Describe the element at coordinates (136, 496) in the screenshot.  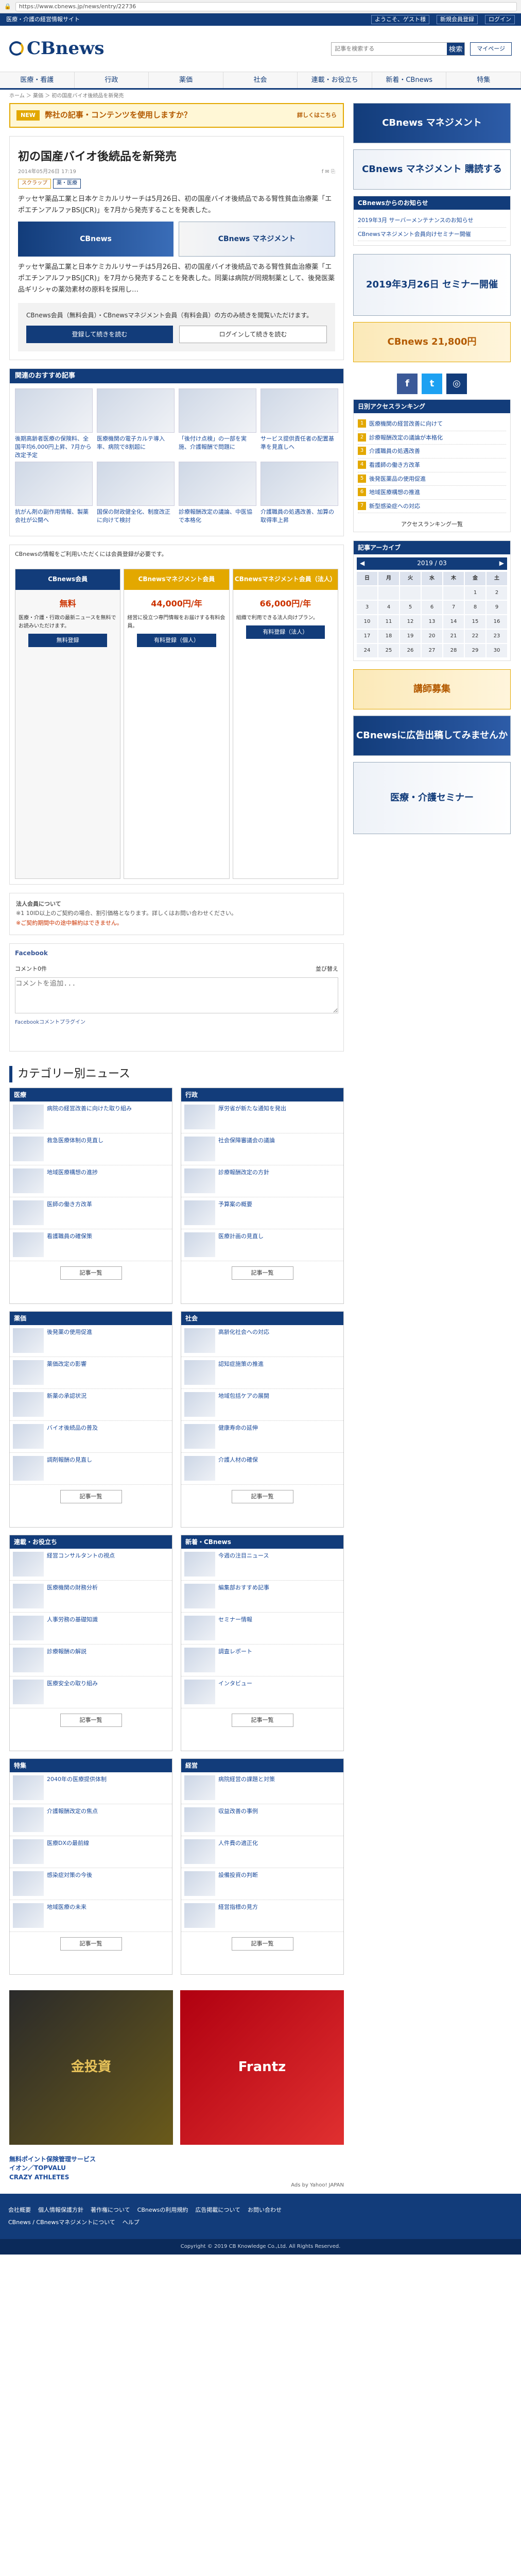
I see `related-card: 国保の財政健全化、制度改正に向けて検討` at that location.